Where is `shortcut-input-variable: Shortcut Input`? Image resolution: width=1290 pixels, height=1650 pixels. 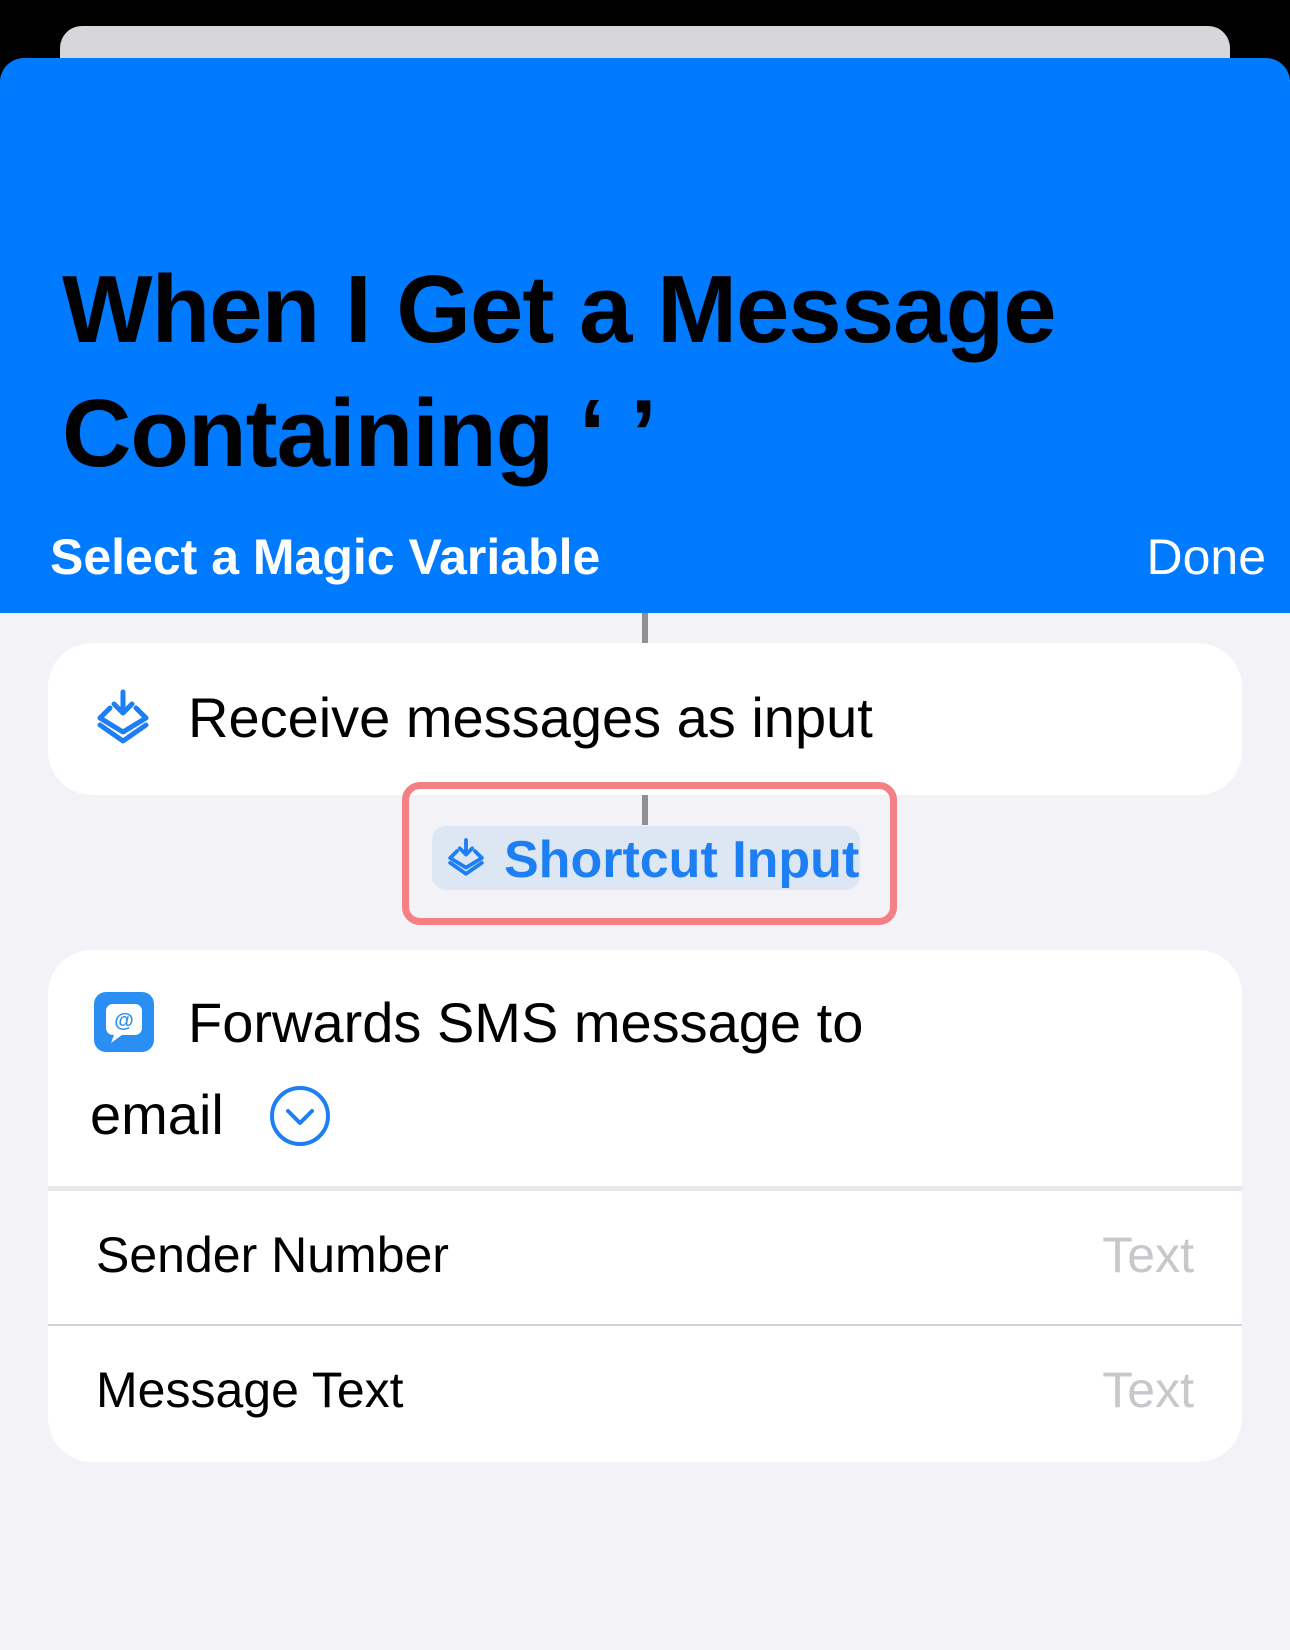 shortcut-input-variable: Shortcut Input is located at coordinates (646, 858).